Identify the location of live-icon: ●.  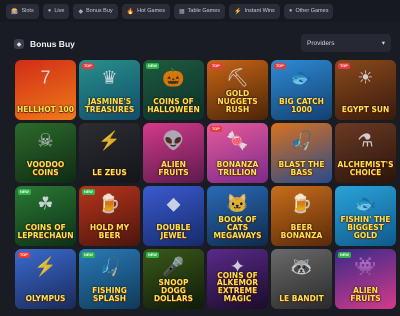
(49, 11).